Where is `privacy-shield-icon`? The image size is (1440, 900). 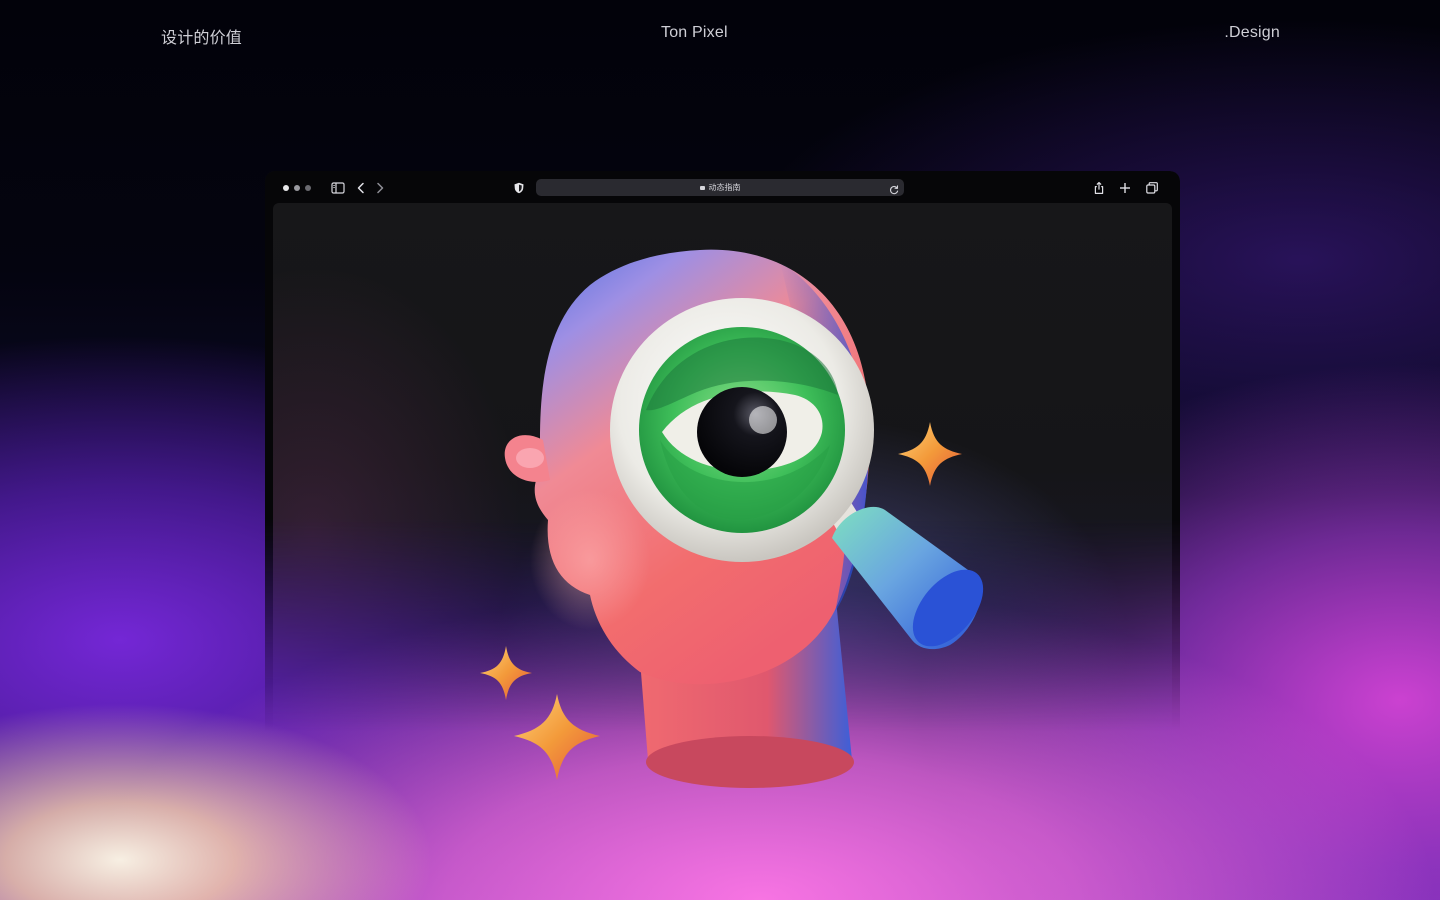
privacy-shield-icon is located at coordinates (519, 187).